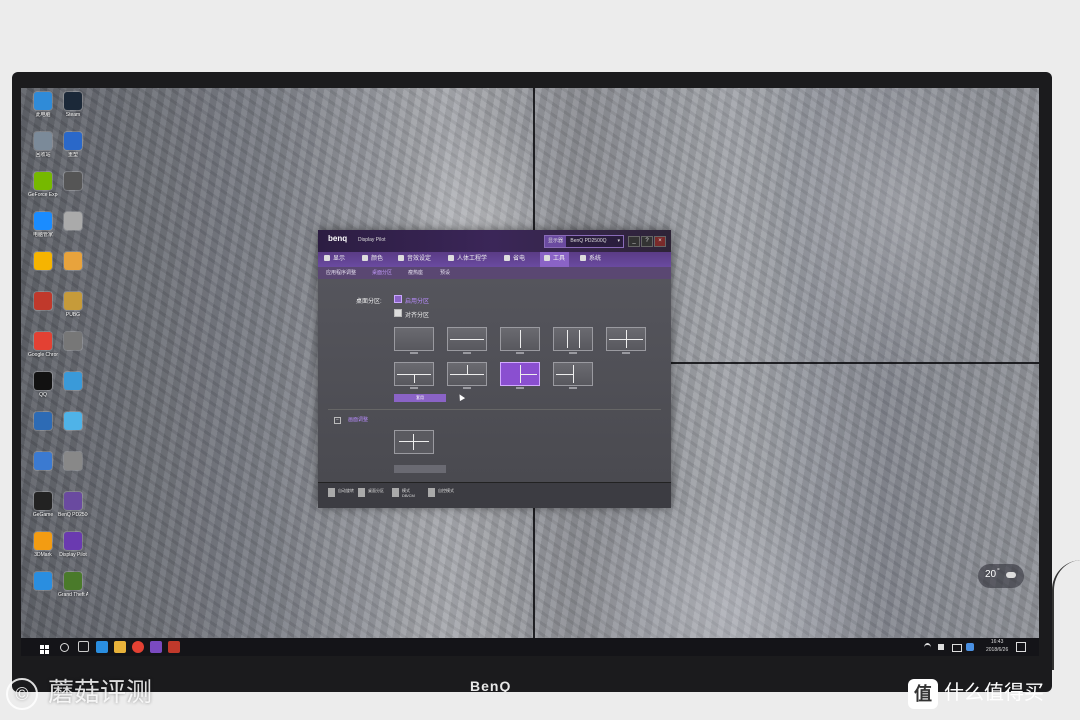  Describe the element at coordinates (445, 273) in the screenshot. I see `subtab-item: 预设` at that location.